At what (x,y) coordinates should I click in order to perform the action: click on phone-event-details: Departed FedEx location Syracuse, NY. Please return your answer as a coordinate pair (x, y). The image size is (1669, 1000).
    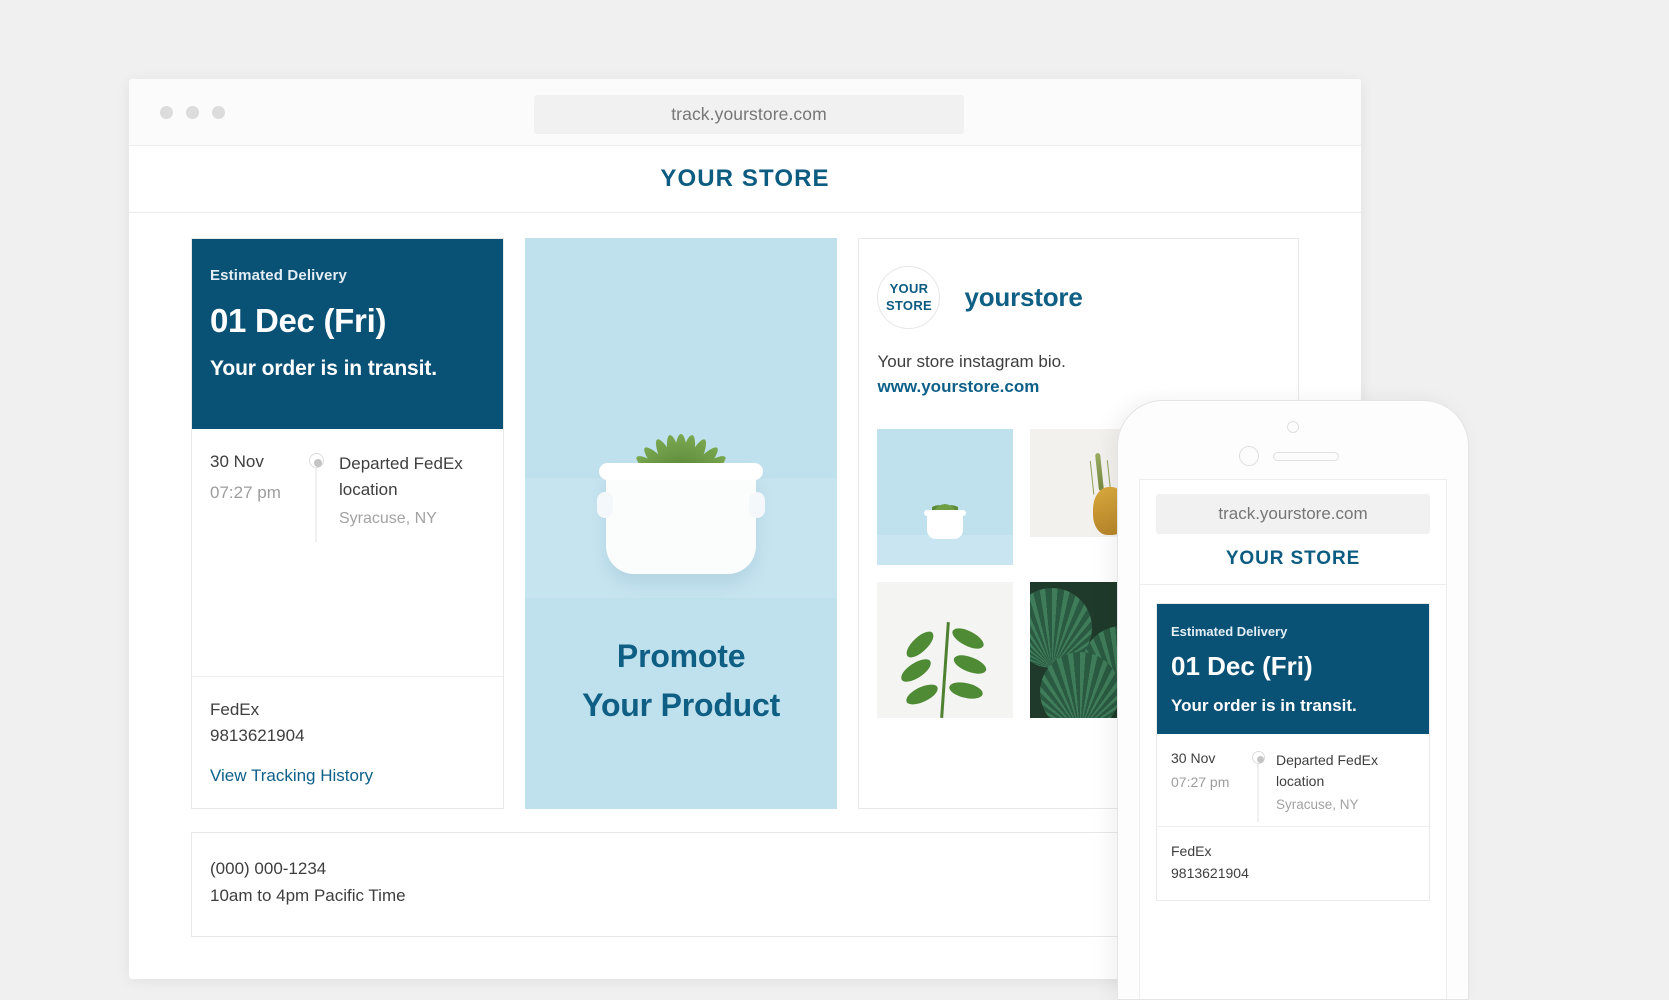
    Looking at the image, I should click on (1331, 781).